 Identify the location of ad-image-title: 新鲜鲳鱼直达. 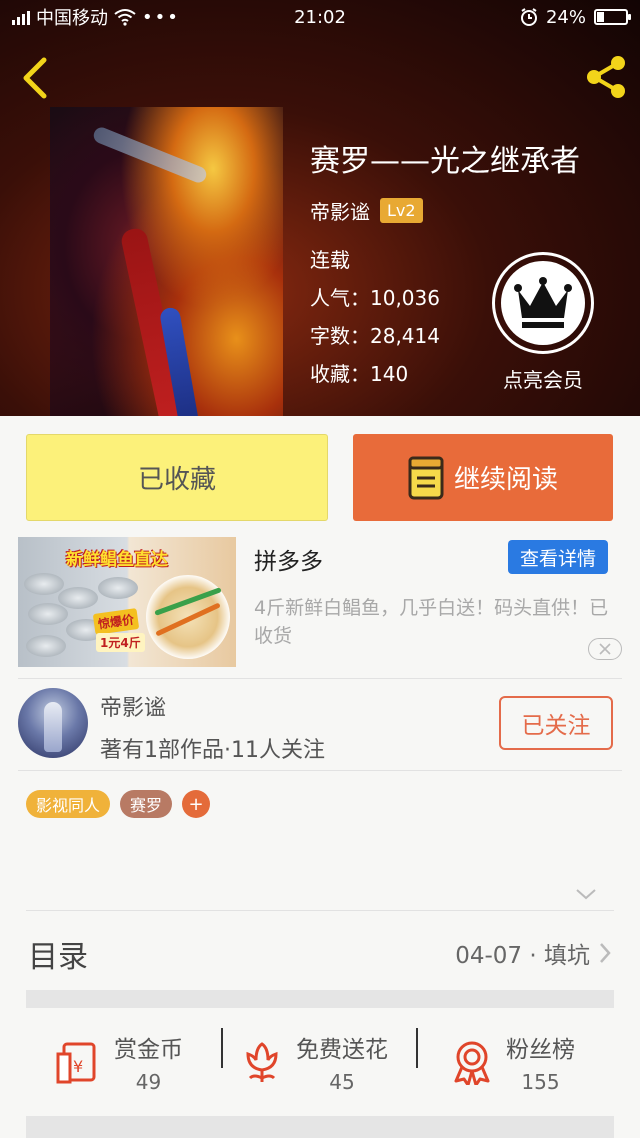
(117, 560).